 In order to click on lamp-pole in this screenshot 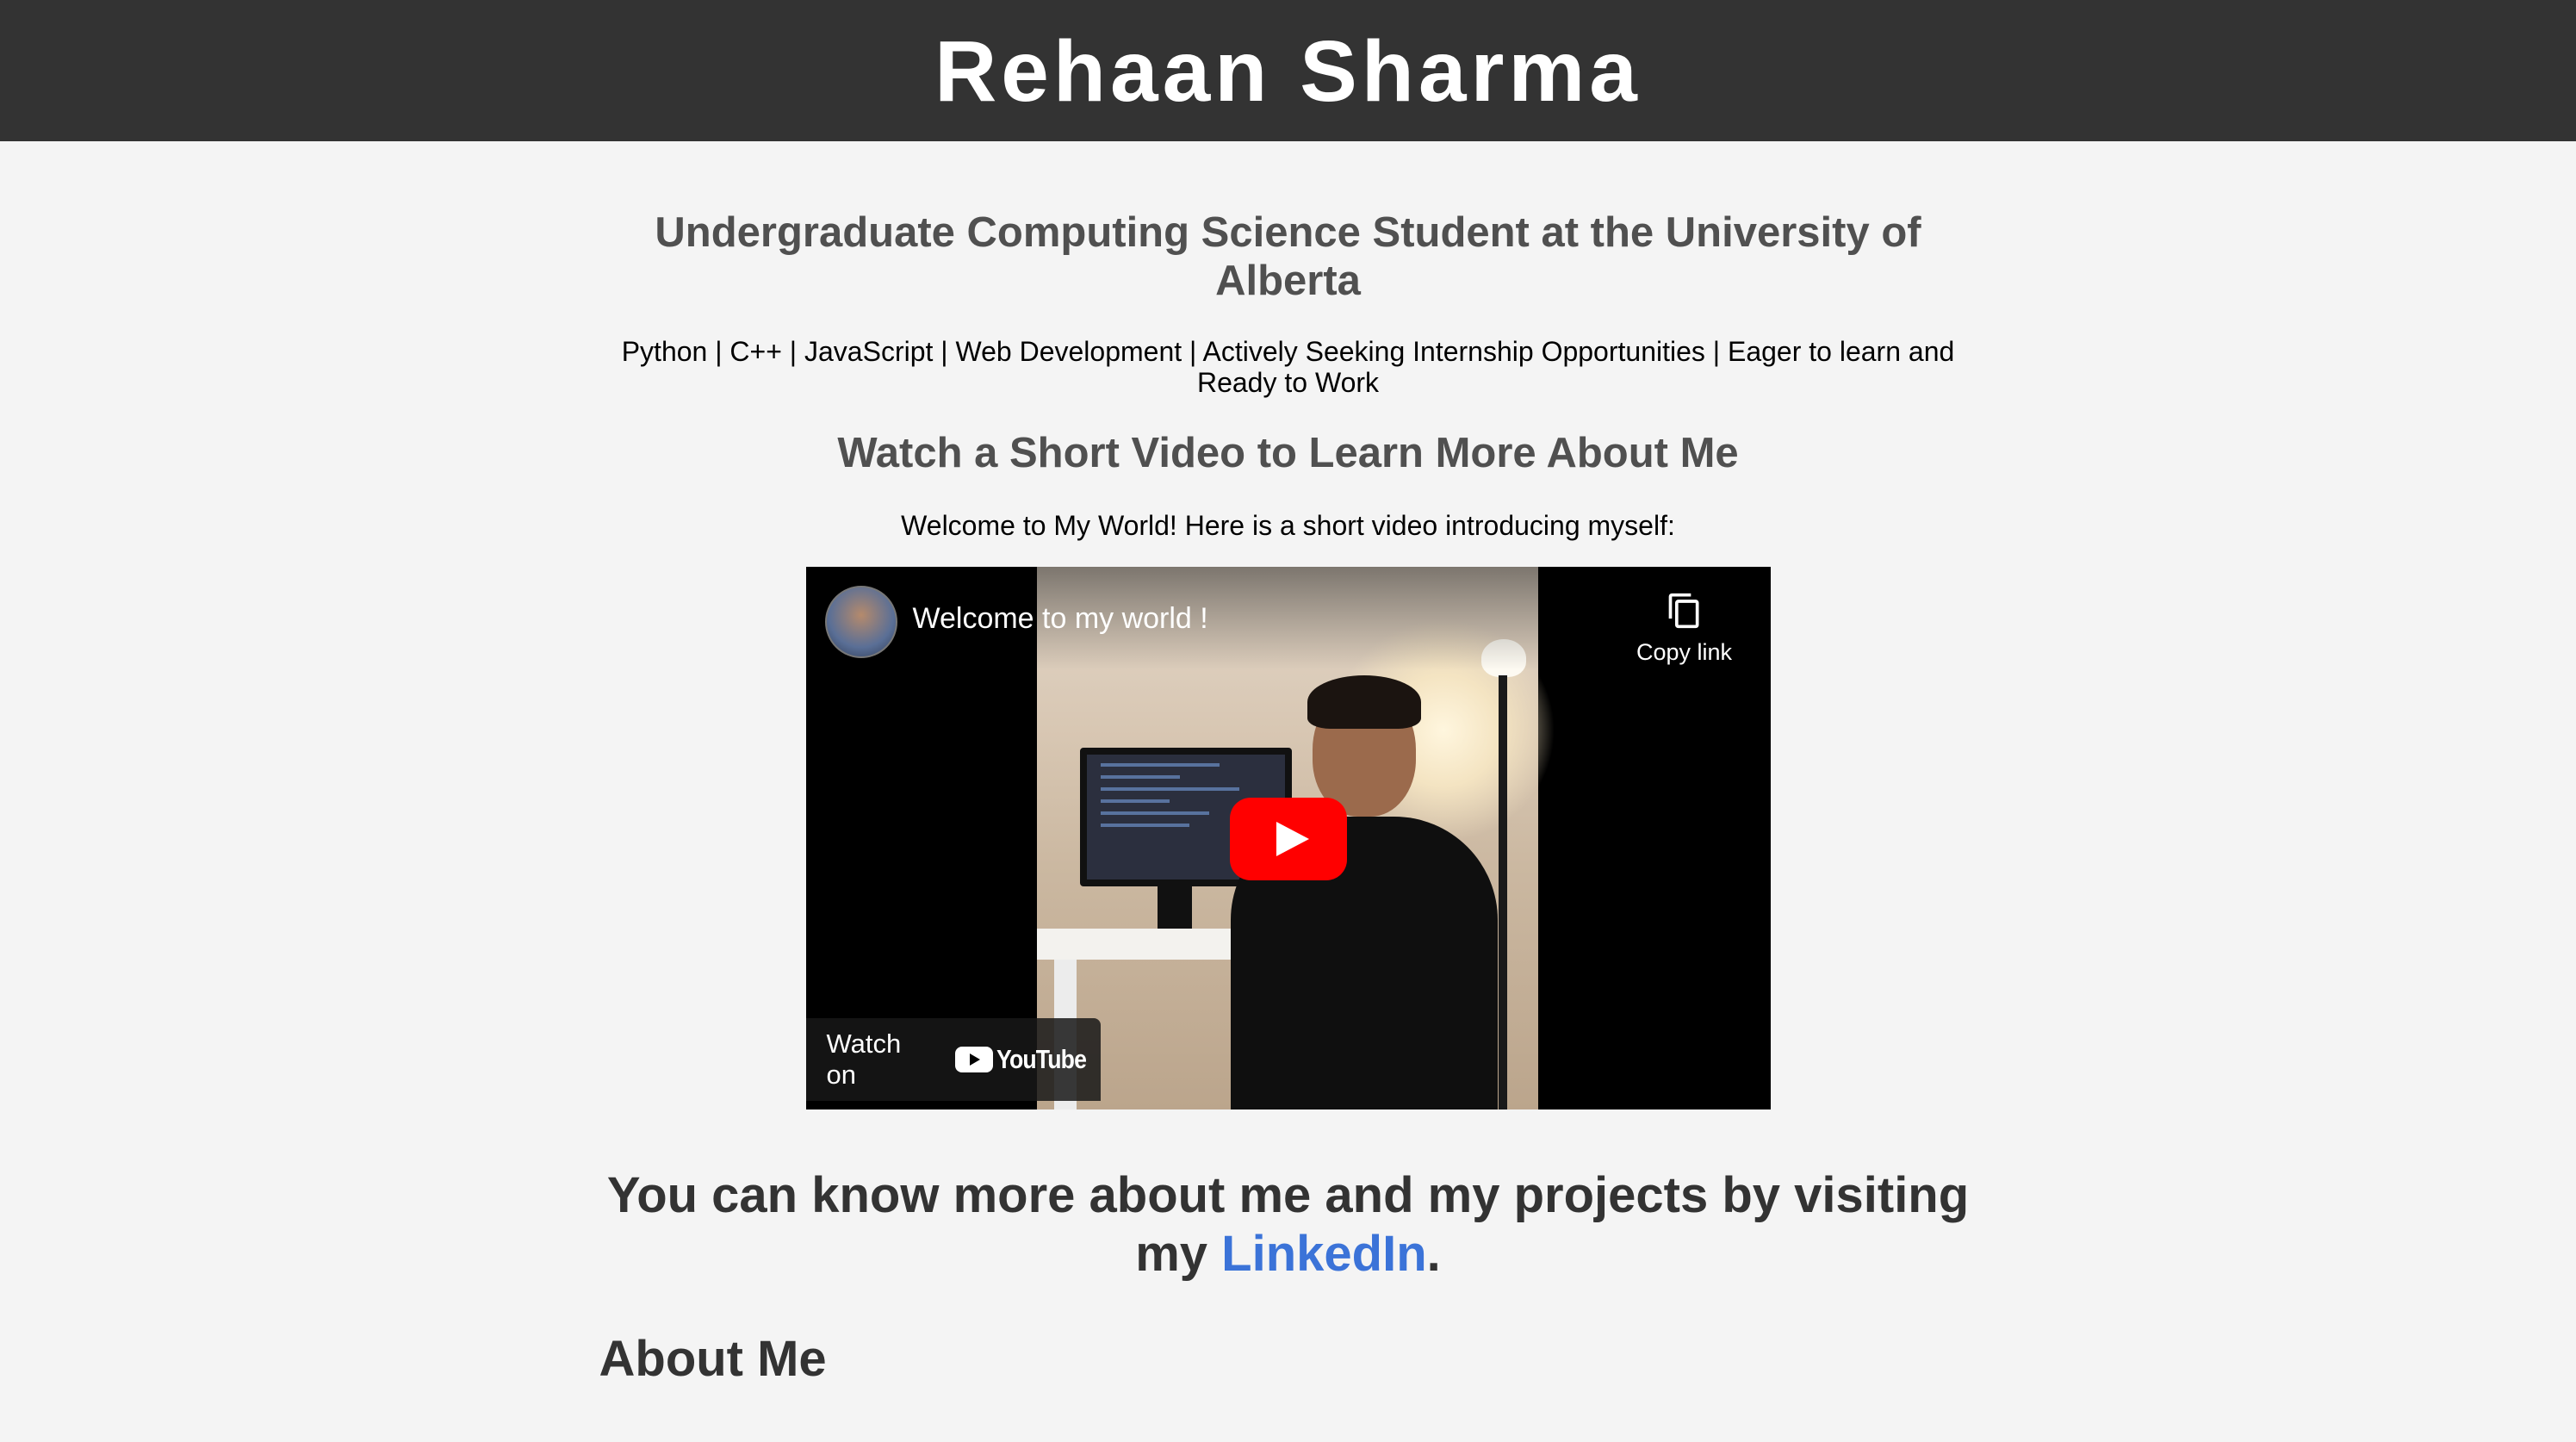, I will do `click(1502, 892)`.